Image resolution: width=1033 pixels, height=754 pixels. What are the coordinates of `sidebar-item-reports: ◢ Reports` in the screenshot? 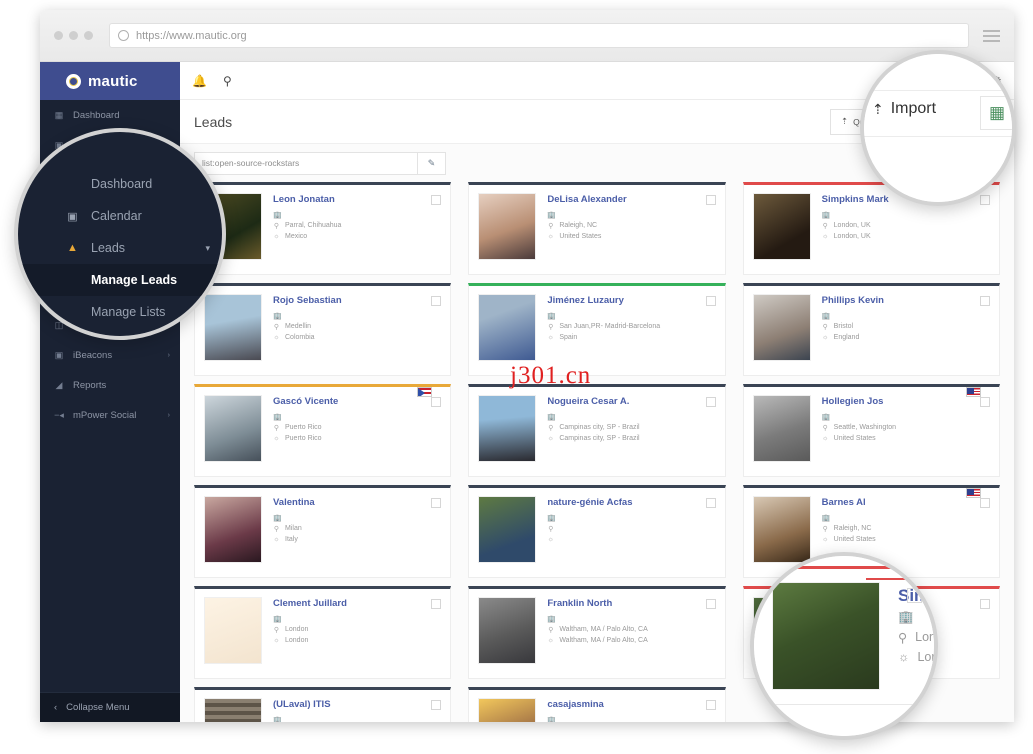 It's located at (110, 385).